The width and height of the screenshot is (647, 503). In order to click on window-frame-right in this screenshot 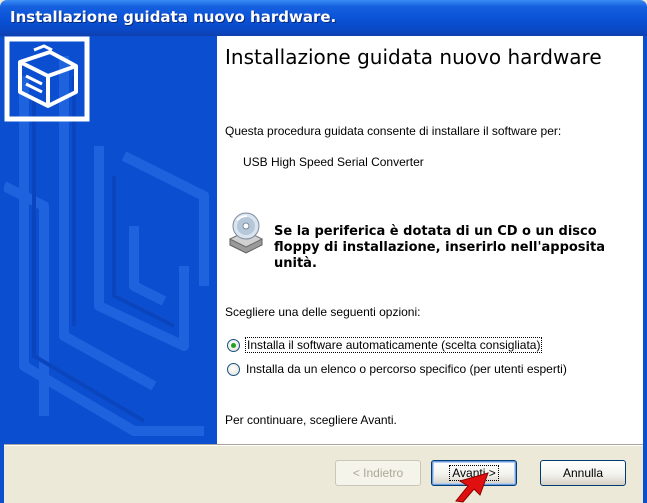, I will do `click(645, 269)`.